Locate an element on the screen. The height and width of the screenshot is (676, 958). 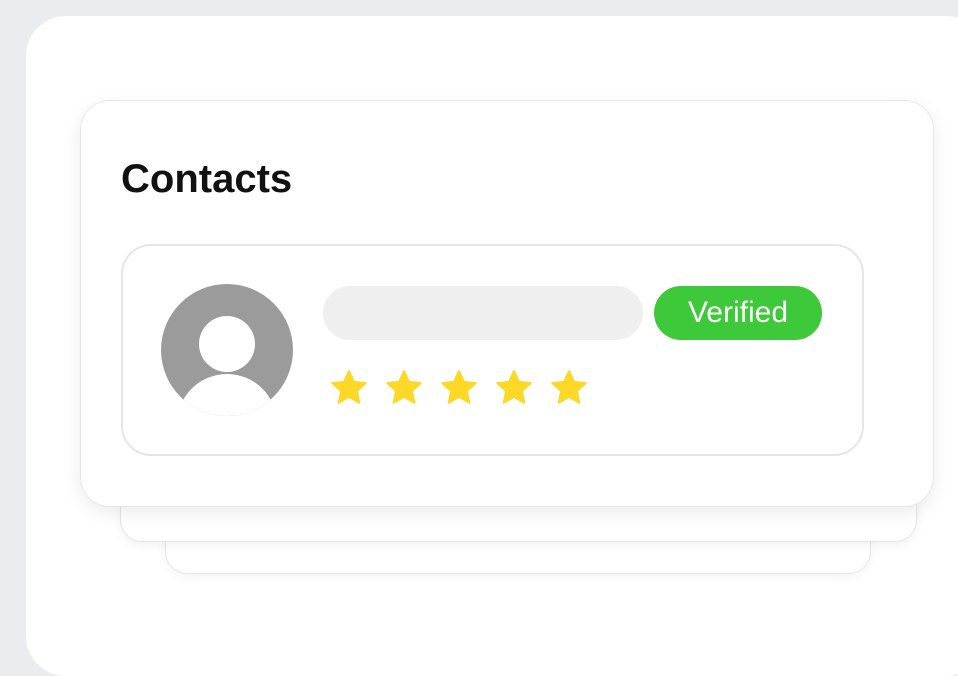
name-placeholder is located at coordinates (483, 313).